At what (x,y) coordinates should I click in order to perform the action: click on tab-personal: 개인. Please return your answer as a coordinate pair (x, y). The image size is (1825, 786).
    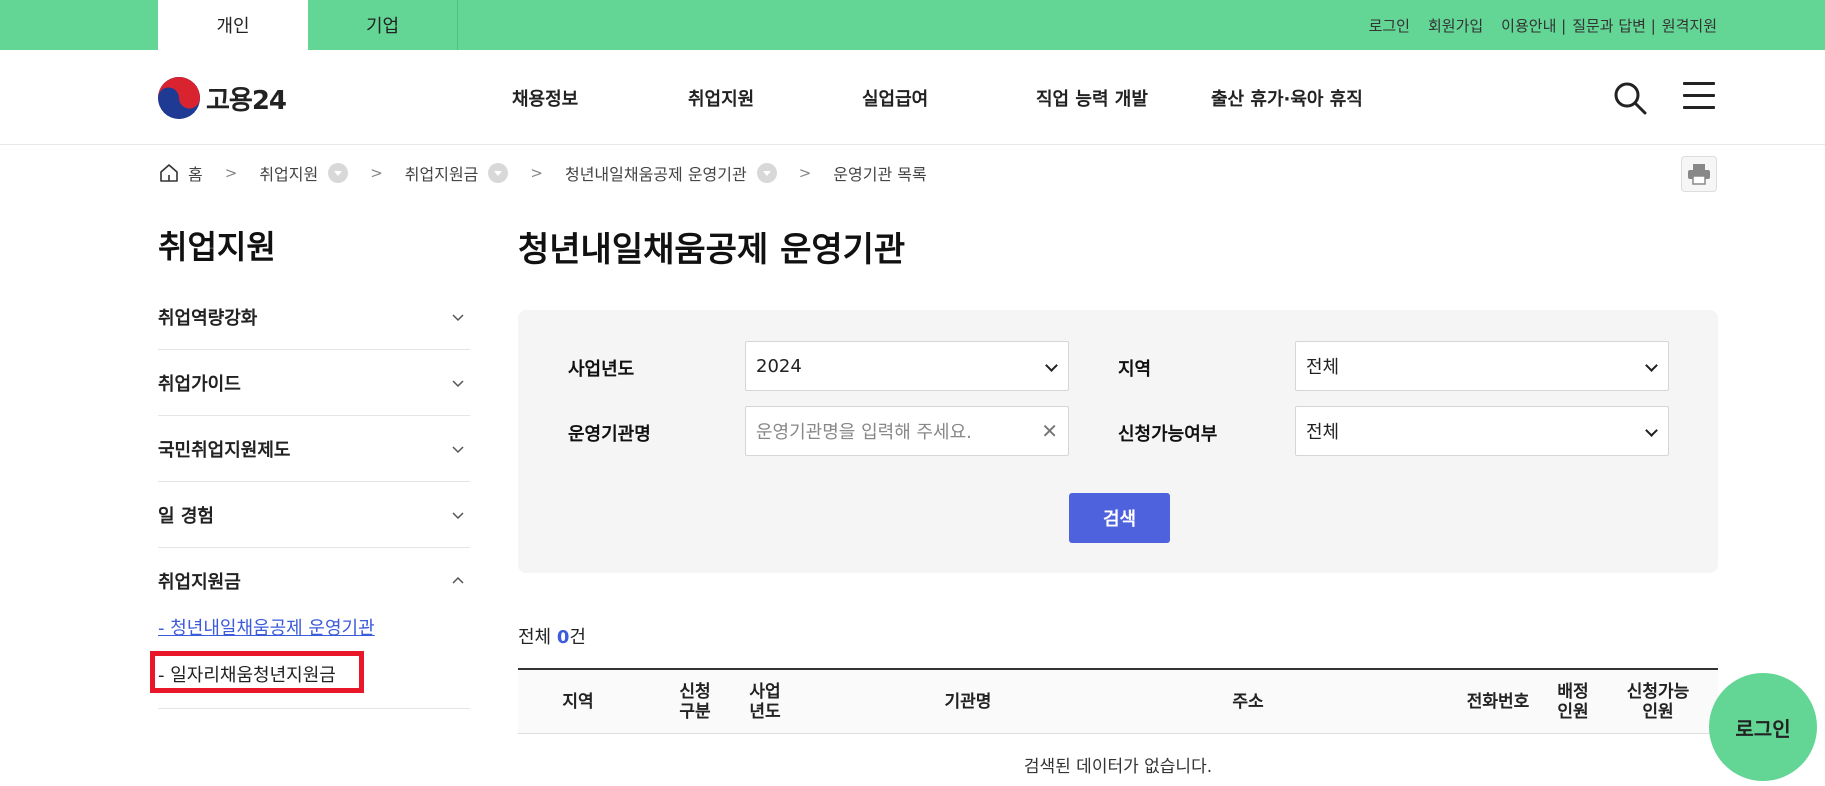
    Looking at the image, I should click on (233, 25).